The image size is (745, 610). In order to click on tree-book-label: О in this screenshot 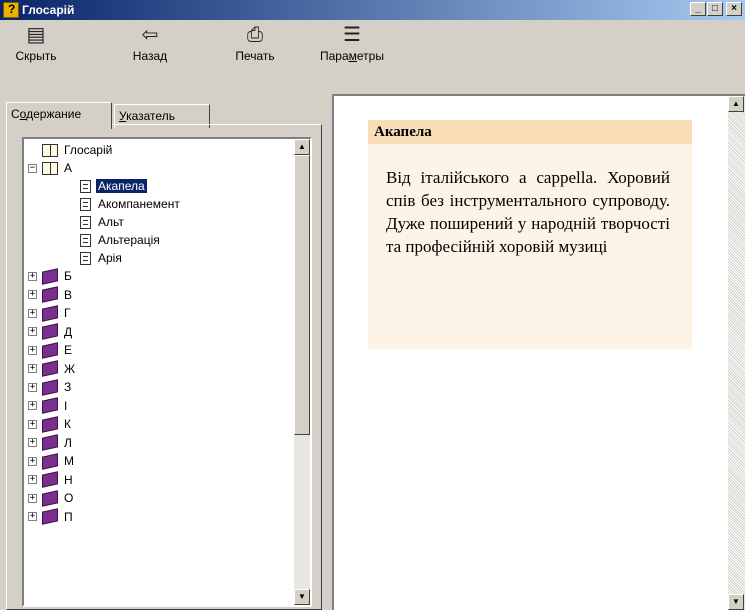, I will do `click(69, 498)`.